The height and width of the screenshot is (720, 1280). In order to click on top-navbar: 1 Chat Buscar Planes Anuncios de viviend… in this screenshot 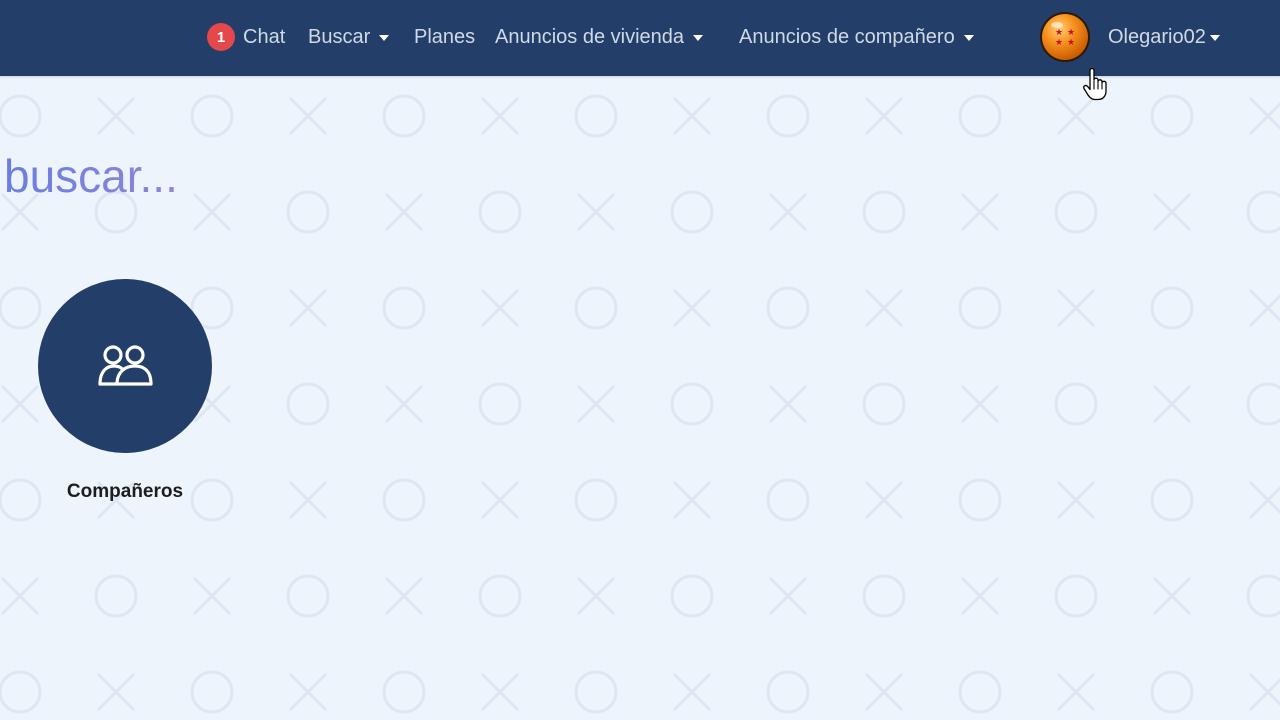, I will do `click(640, 38)`.